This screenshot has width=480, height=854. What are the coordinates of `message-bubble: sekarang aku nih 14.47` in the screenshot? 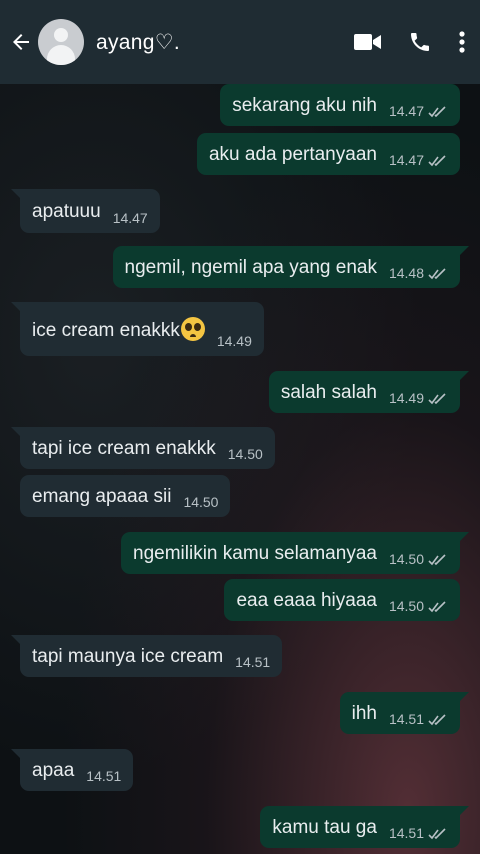 It's located at (340, 105).